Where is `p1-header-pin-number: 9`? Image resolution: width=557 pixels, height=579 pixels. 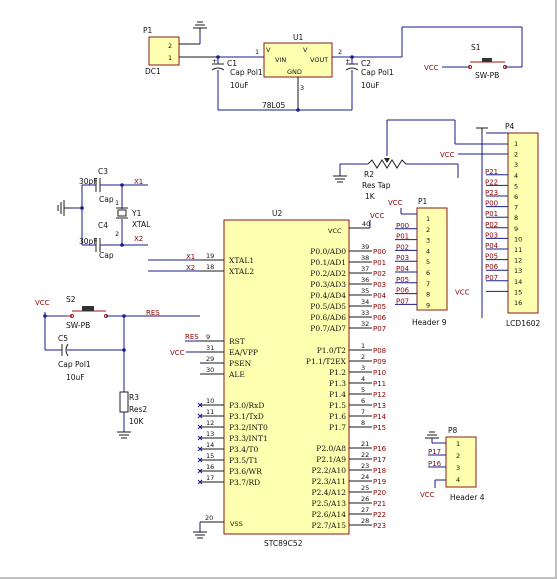 p1-header-pin-number: 9 is located at coordinates (428, 305).